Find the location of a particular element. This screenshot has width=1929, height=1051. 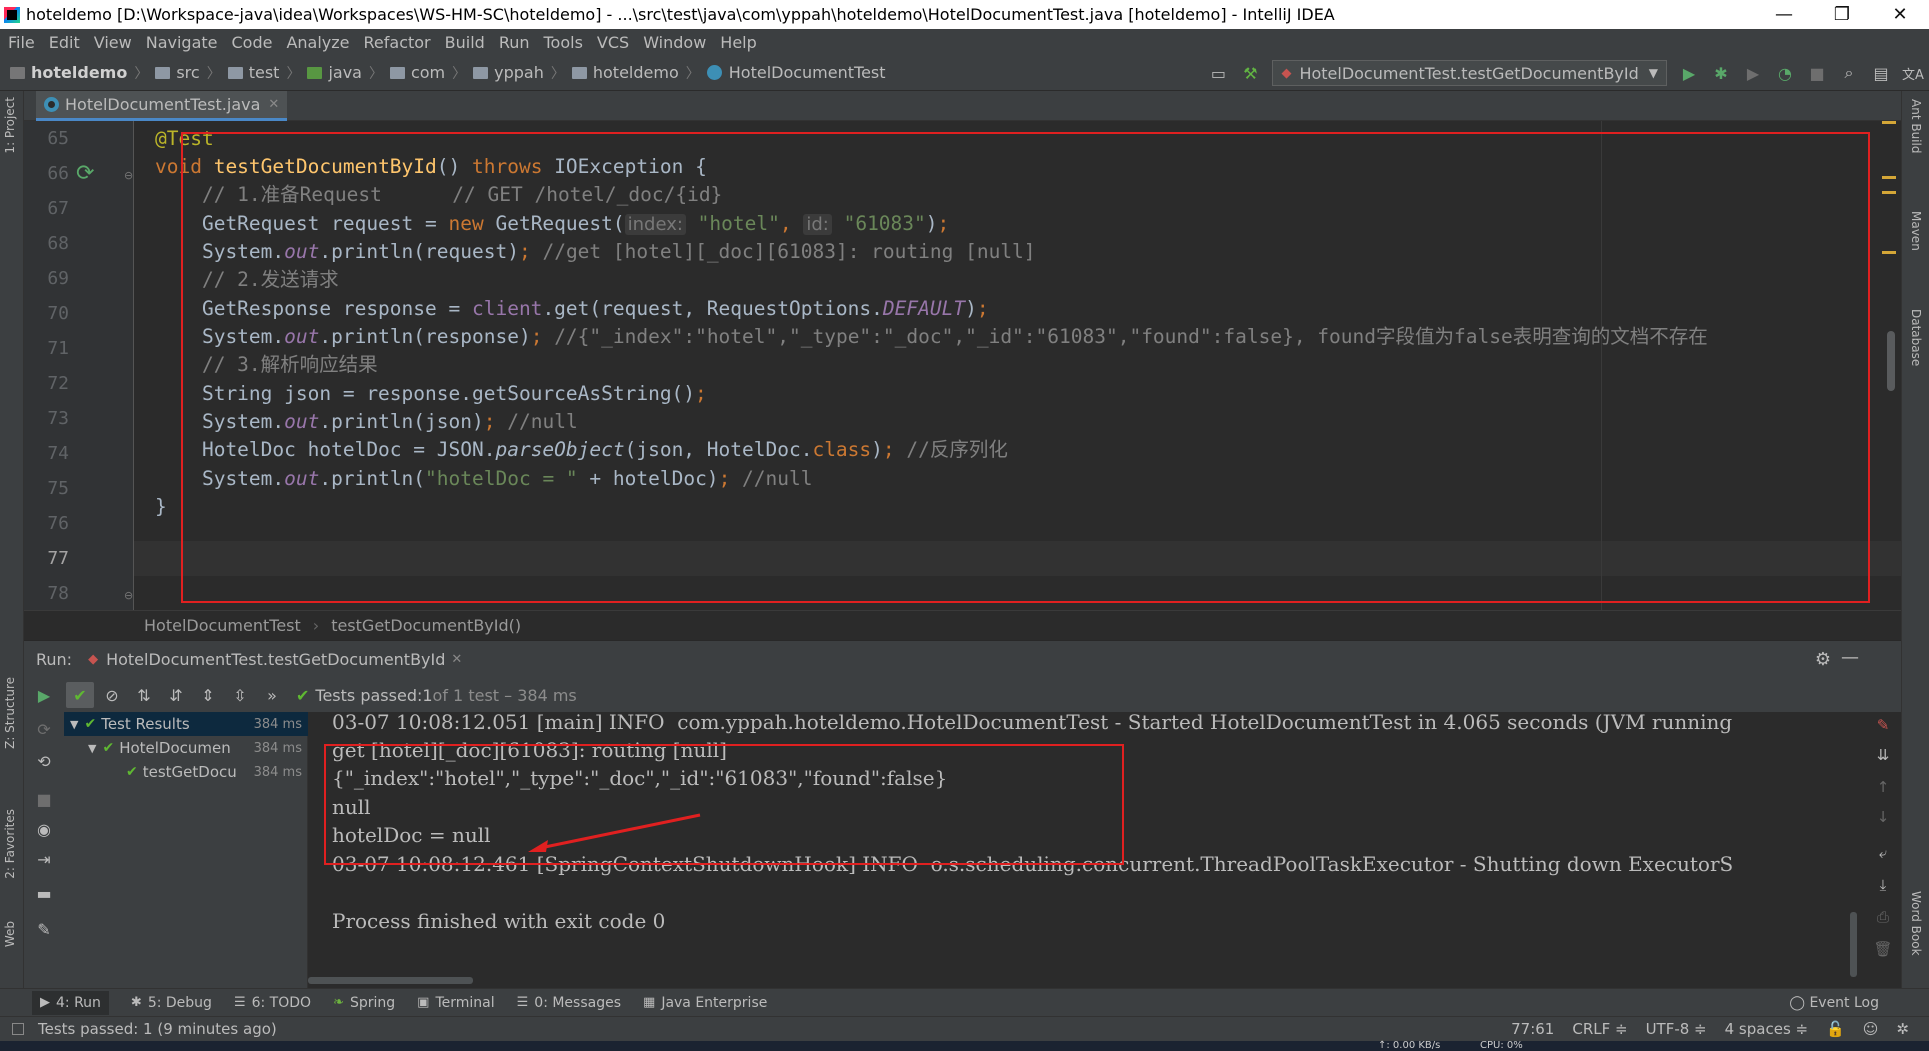

arrow-up-icon: ↑ is located at coordinates (1883, 788).